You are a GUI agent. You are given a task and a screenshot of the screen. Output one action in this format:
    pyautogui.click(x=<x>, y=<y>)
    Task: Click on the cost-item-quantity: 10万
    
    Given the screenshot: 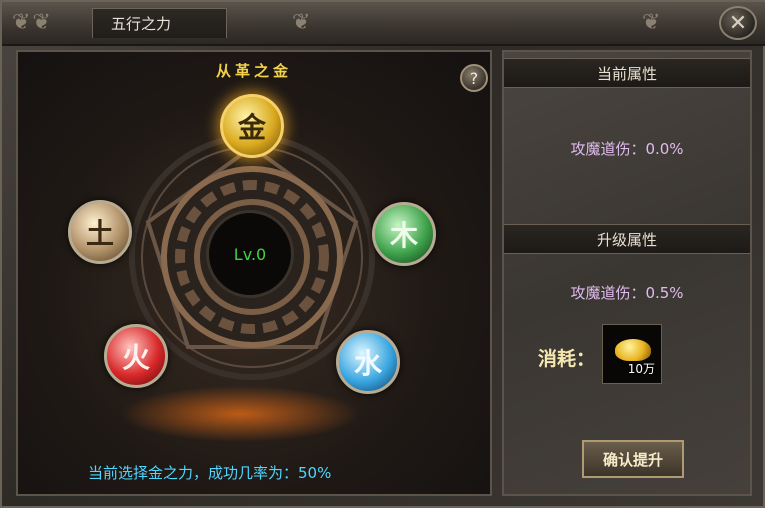 What is the action you would take?
    pyautogui.click(x=641, y=369)
    